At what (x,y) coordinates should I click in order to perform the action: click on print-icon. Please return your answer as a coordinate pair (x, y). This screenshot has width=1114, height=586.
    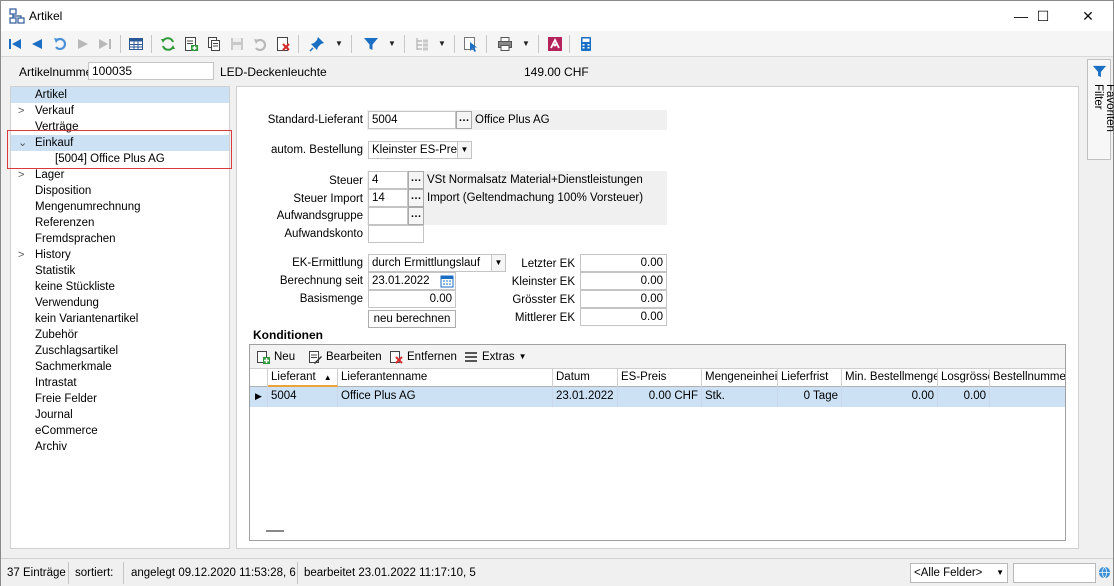
    Looking at the image, I should click on (505, 44).